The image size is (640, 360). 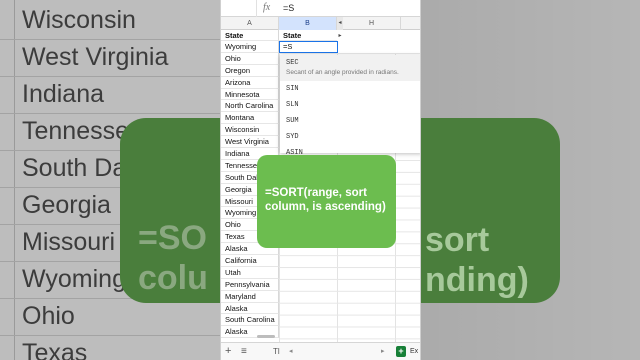 I want to click on column-header-b: B, so click(x=308, y=23).